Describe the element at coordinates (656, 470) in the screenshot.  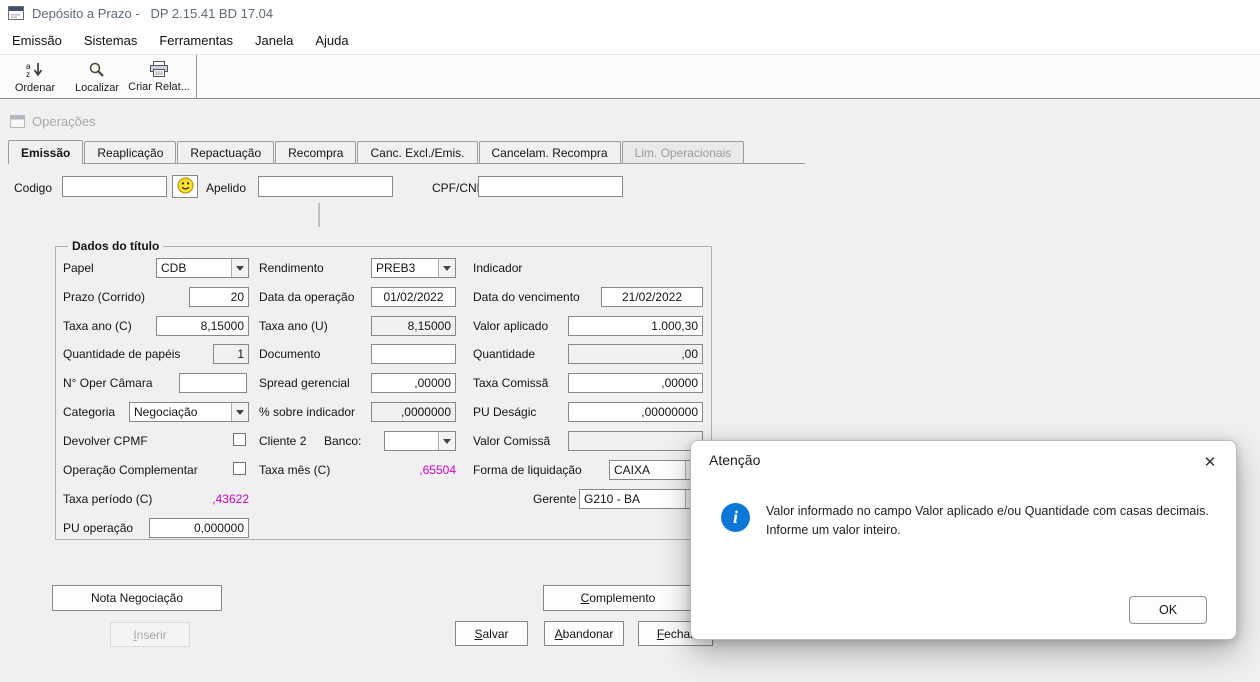
I see `forma-liquidacao-combobox: CAIXA` at that location.